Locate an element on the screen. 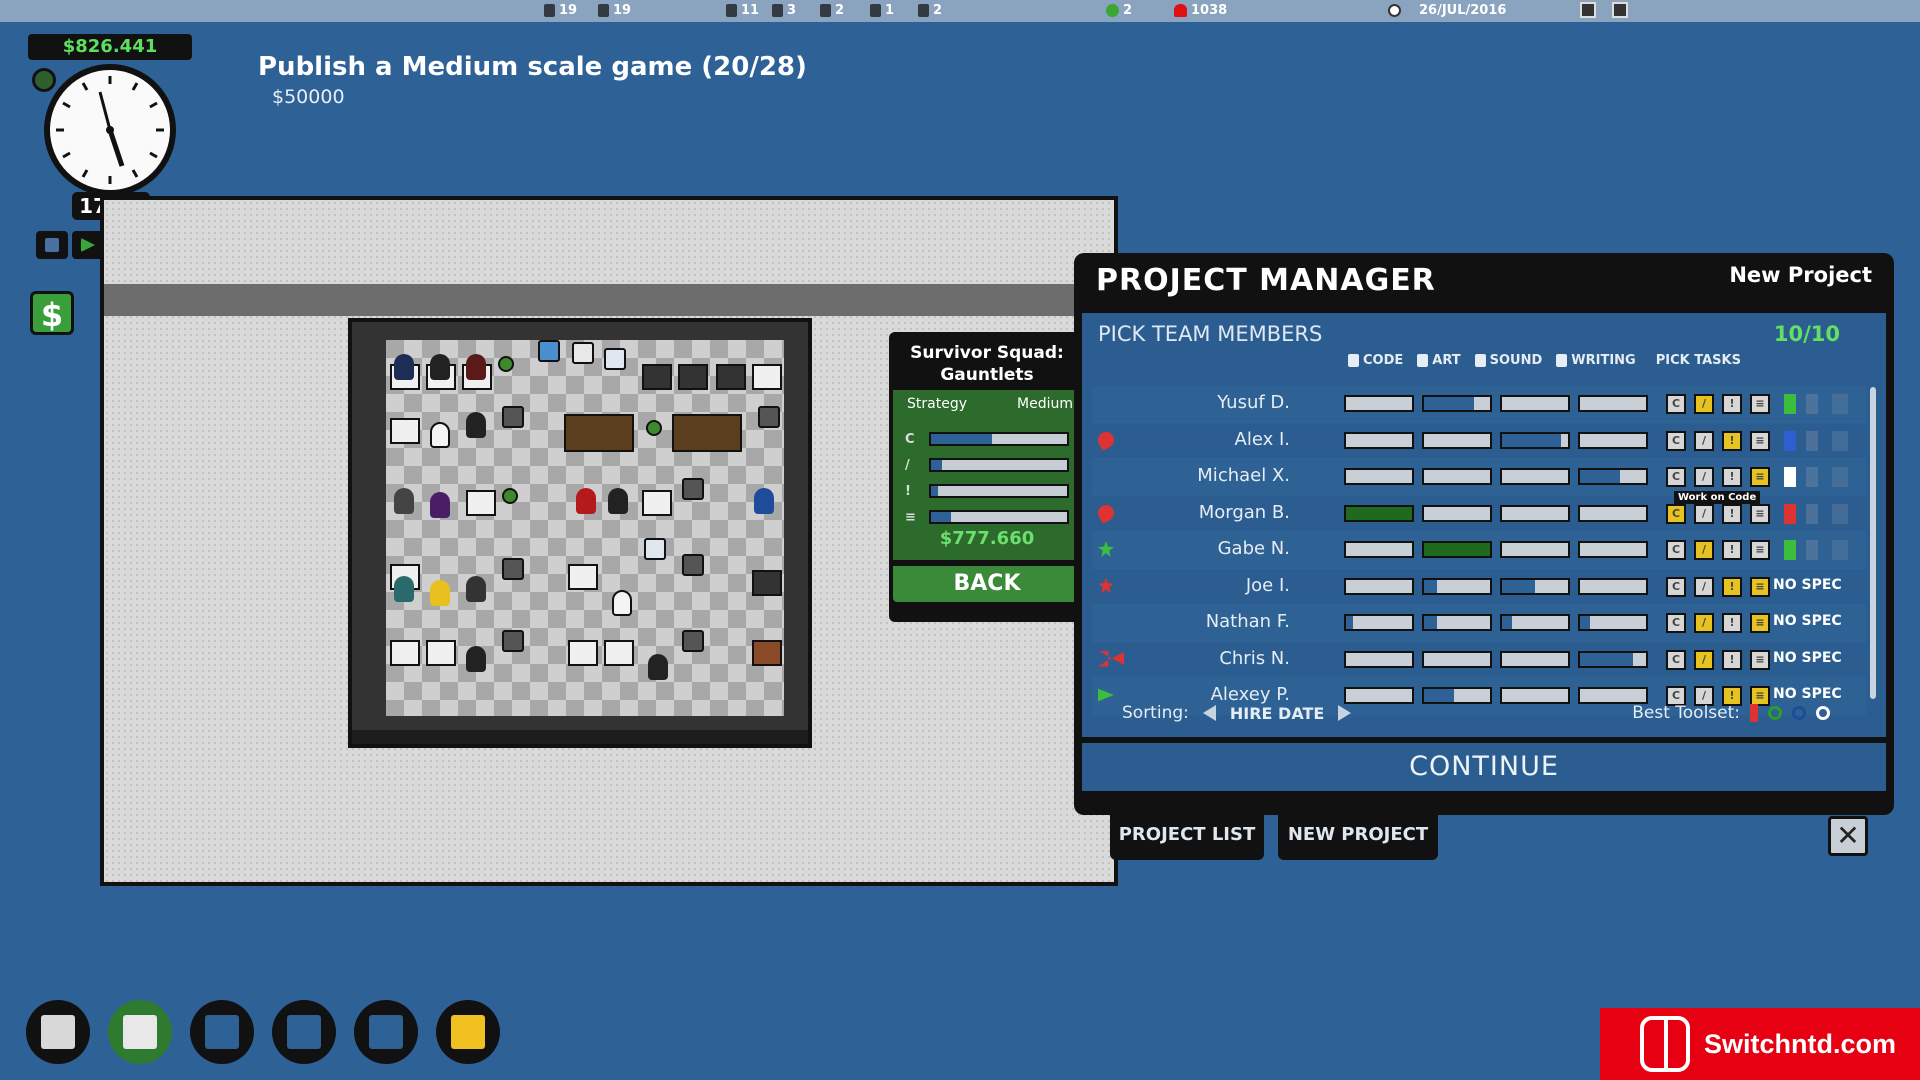  continue-button: CONTINUE is located at coordinates (1484, 767).